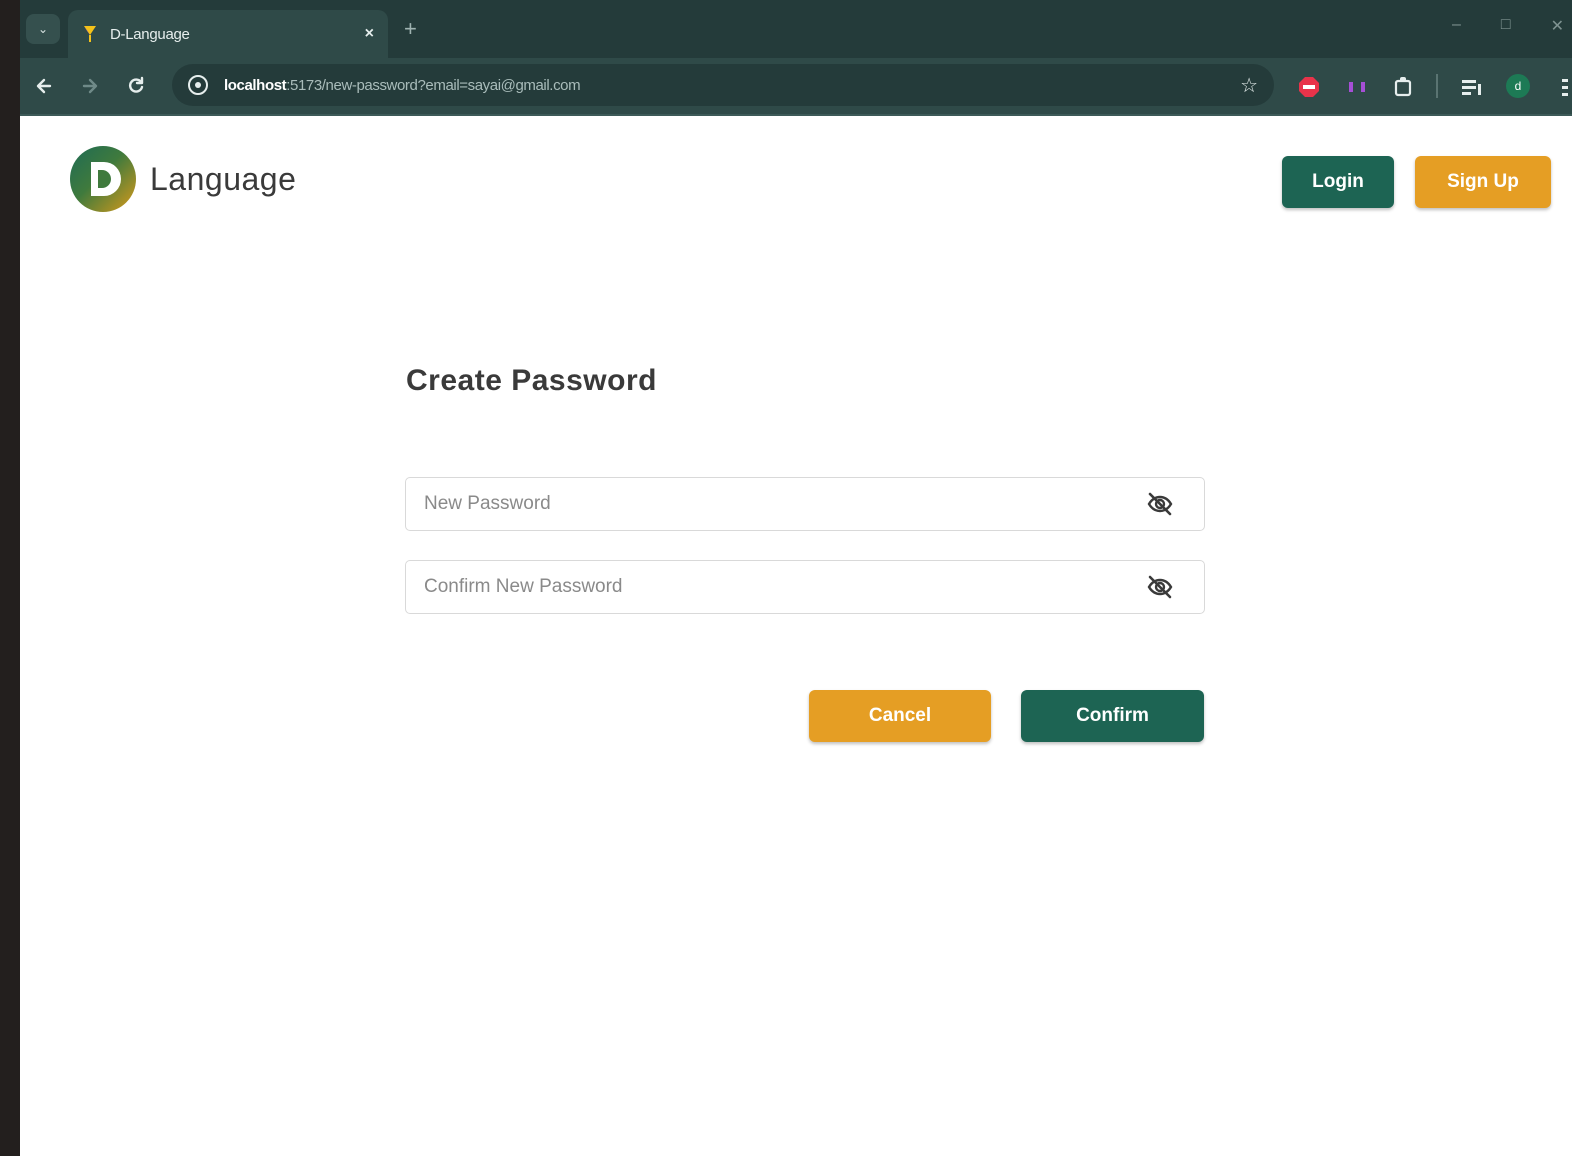 The height and width of the screenshot is (1156, 1572). What do you see at coordinates (1437, 86) in the screenshot?
I see `toolbar-divider` at bounding box center [1437, 86].